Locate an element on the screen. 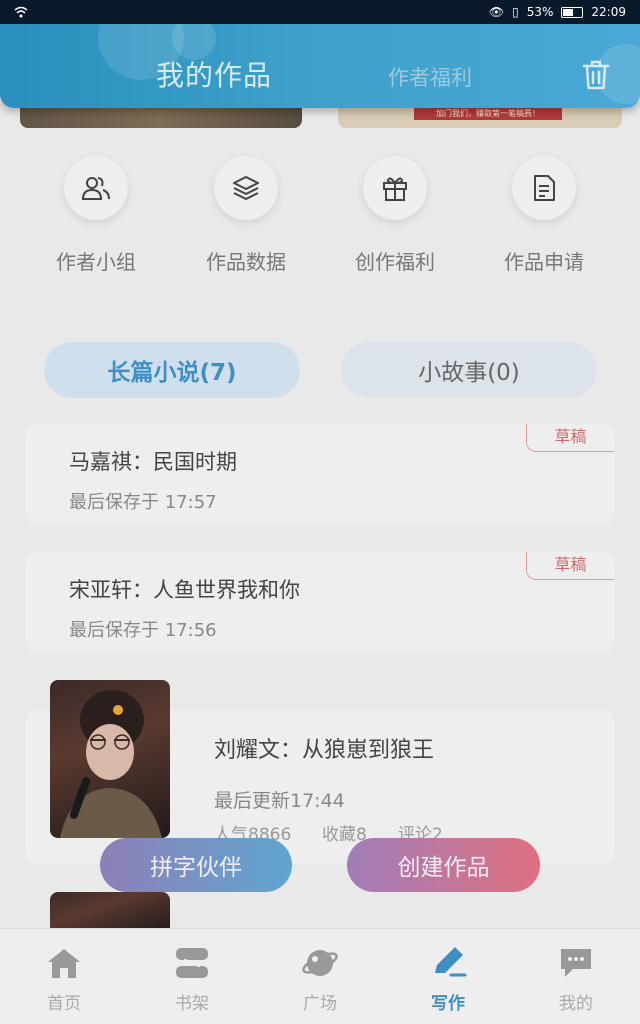  wifi-icon is located at coordinates (21, 12).